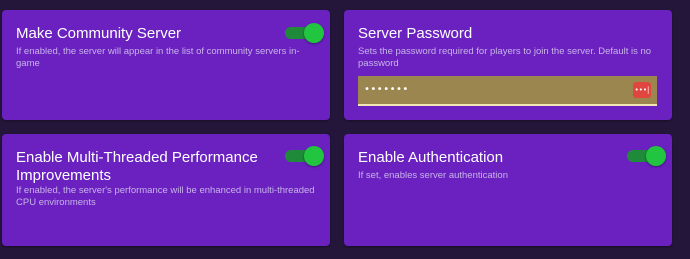  Describe the element at coordinates (386, 89) in the screenshot. I see `password-value: •••••••` at that location.